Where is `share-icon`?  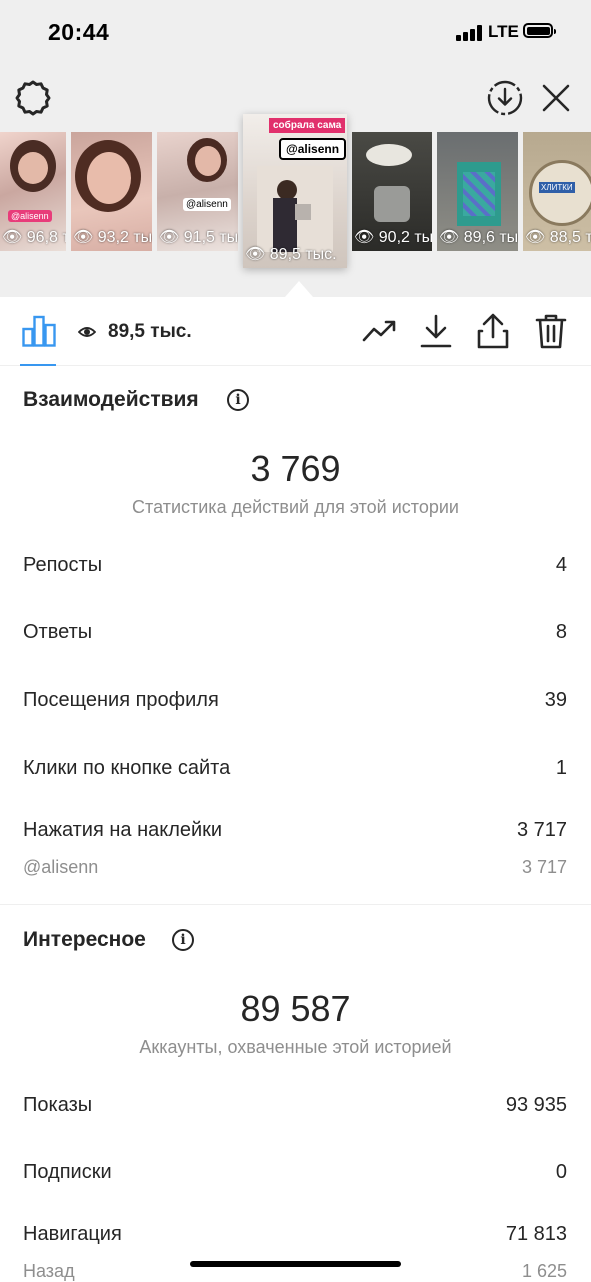
share-icon is located at coordinates (493, 331).